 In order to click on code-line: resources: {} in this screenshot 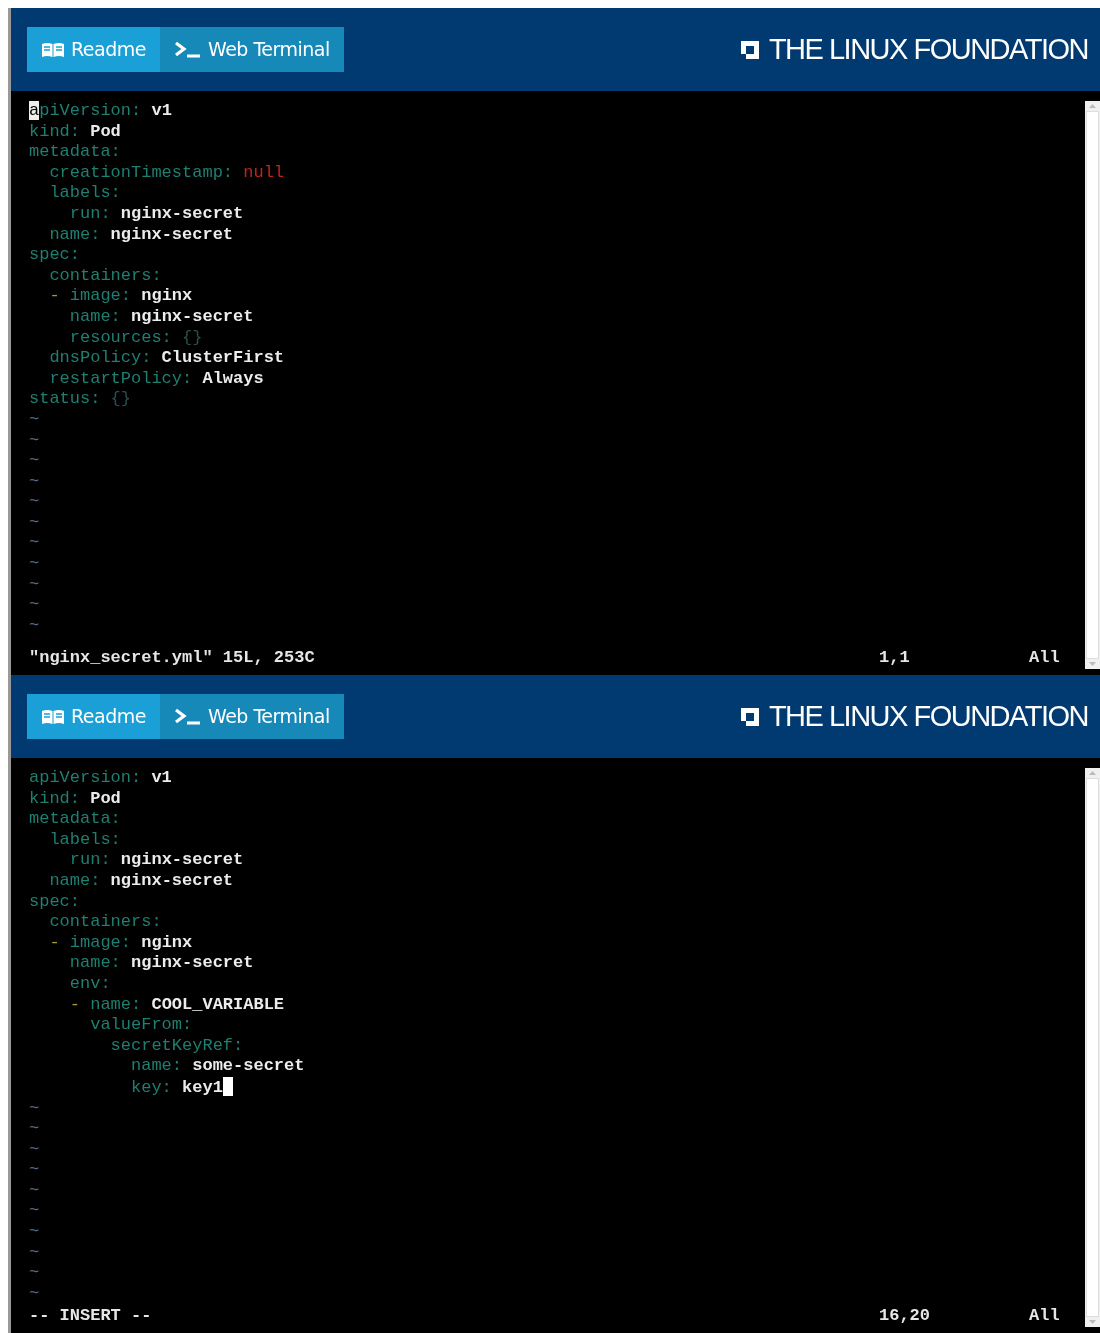, I will do `click(135, 338)`.